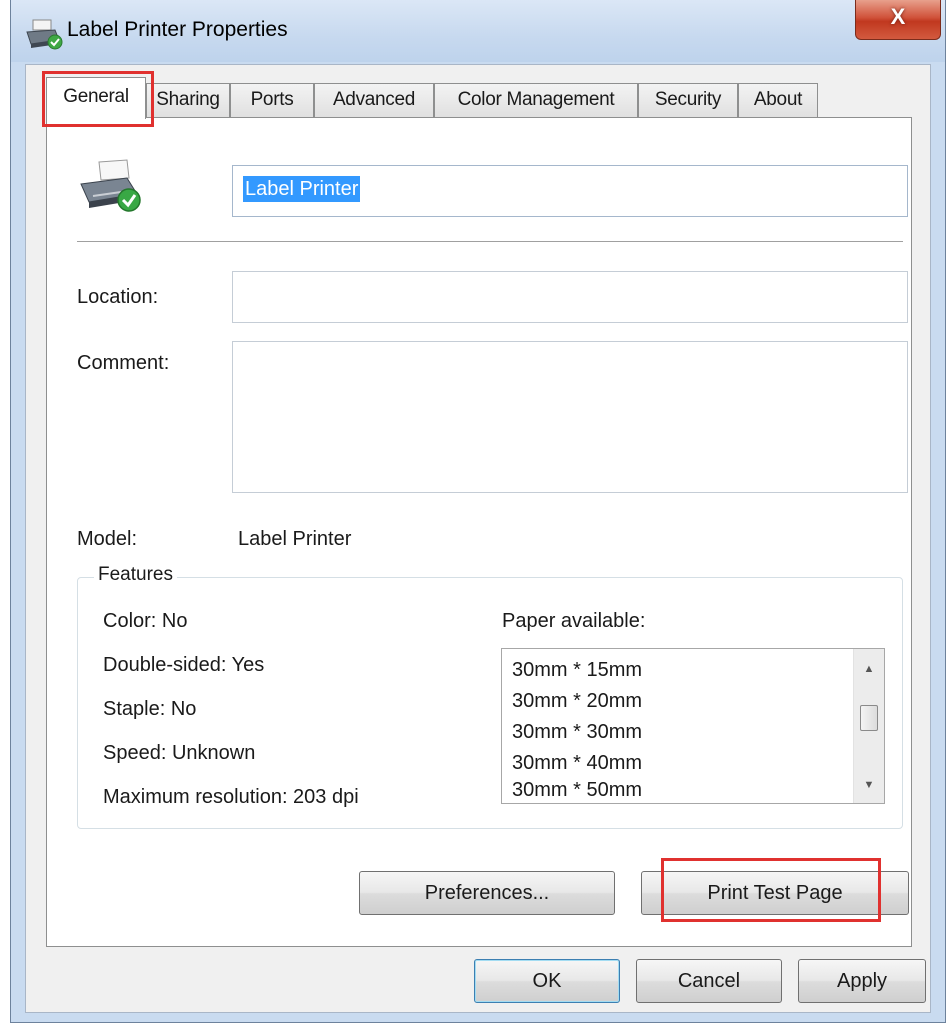 Image resolution: width=948 pixels, height=1025 pixels. What do you see at coordinates (577, 670) in the screenshot?
I see `list-item: 30mm * 15mm` at bounding box center [577, 670].